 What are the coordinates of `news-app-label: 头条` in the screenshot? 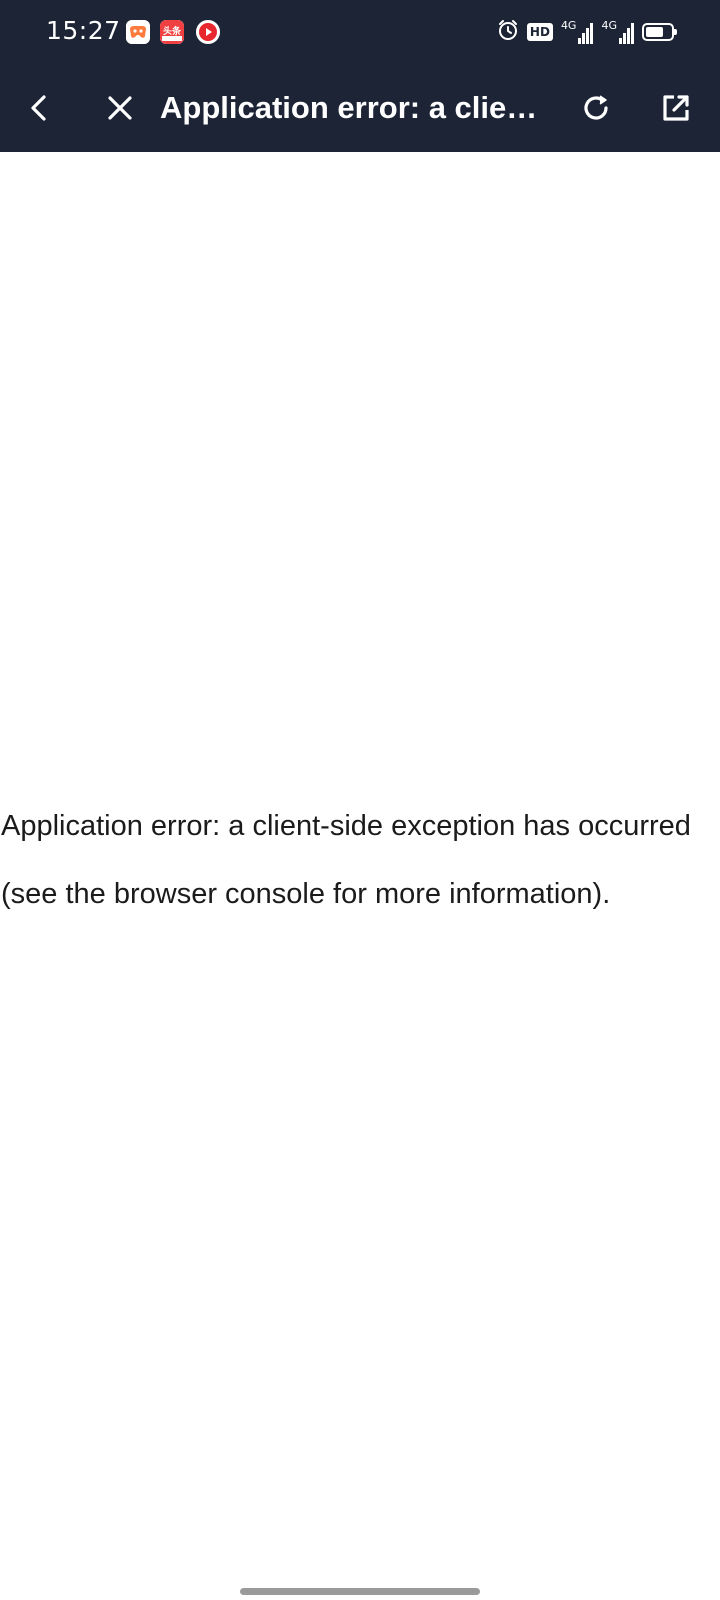 It's located at (172, 31).